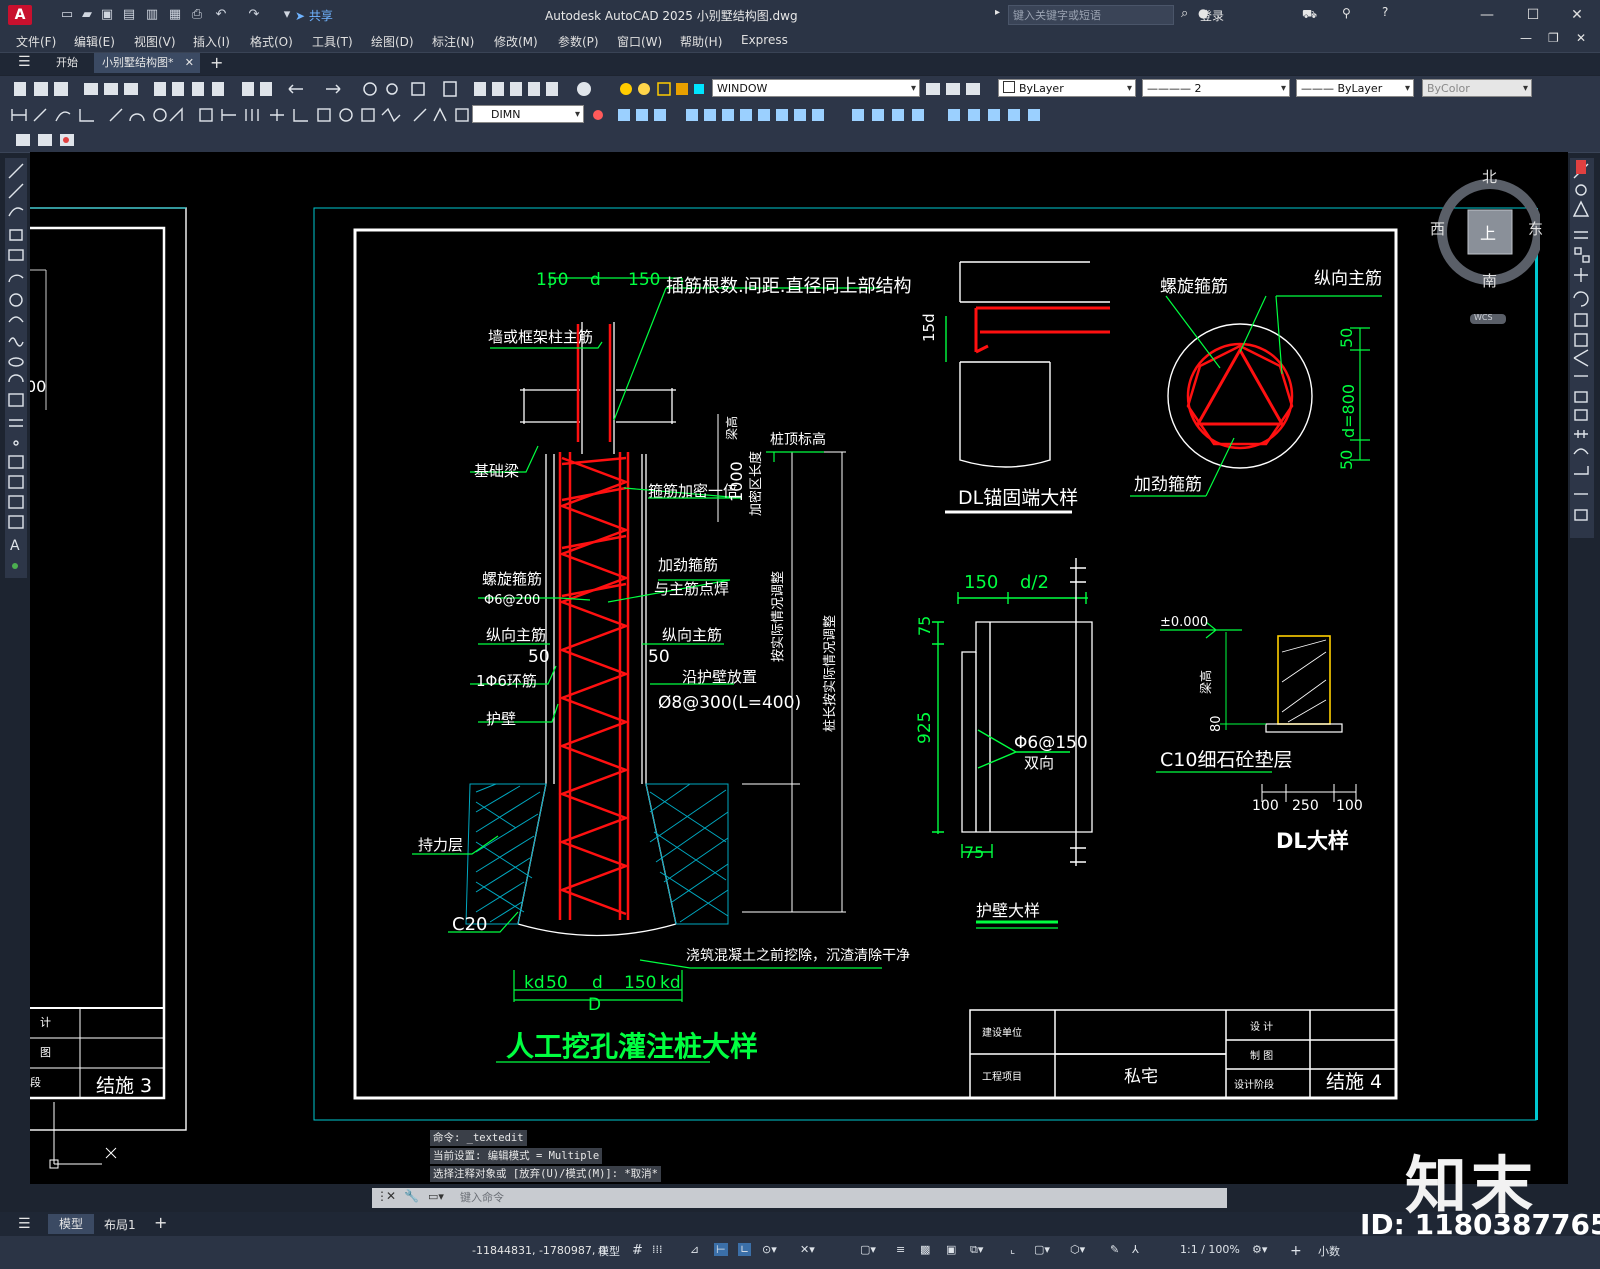 Image resolution: width=1600 pixels, height=1269 pixels. I want to click on command-input: 键入命令, so click(840, 1198).